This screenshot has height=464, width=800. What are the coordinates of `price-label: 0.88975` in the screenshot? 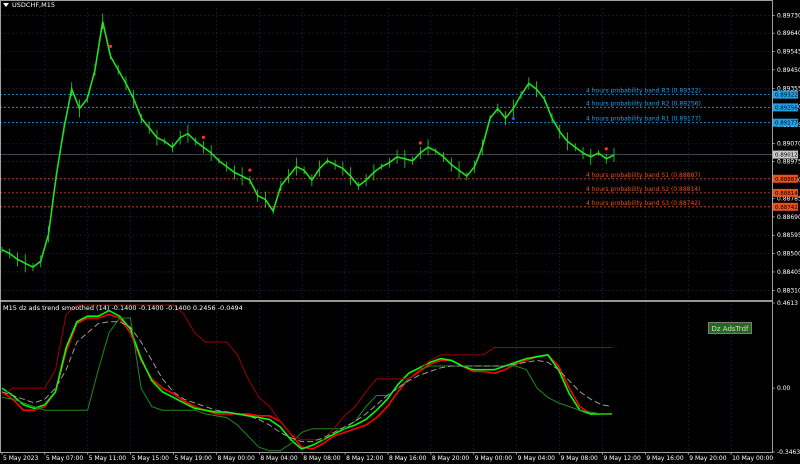 It's located at (788, 162).